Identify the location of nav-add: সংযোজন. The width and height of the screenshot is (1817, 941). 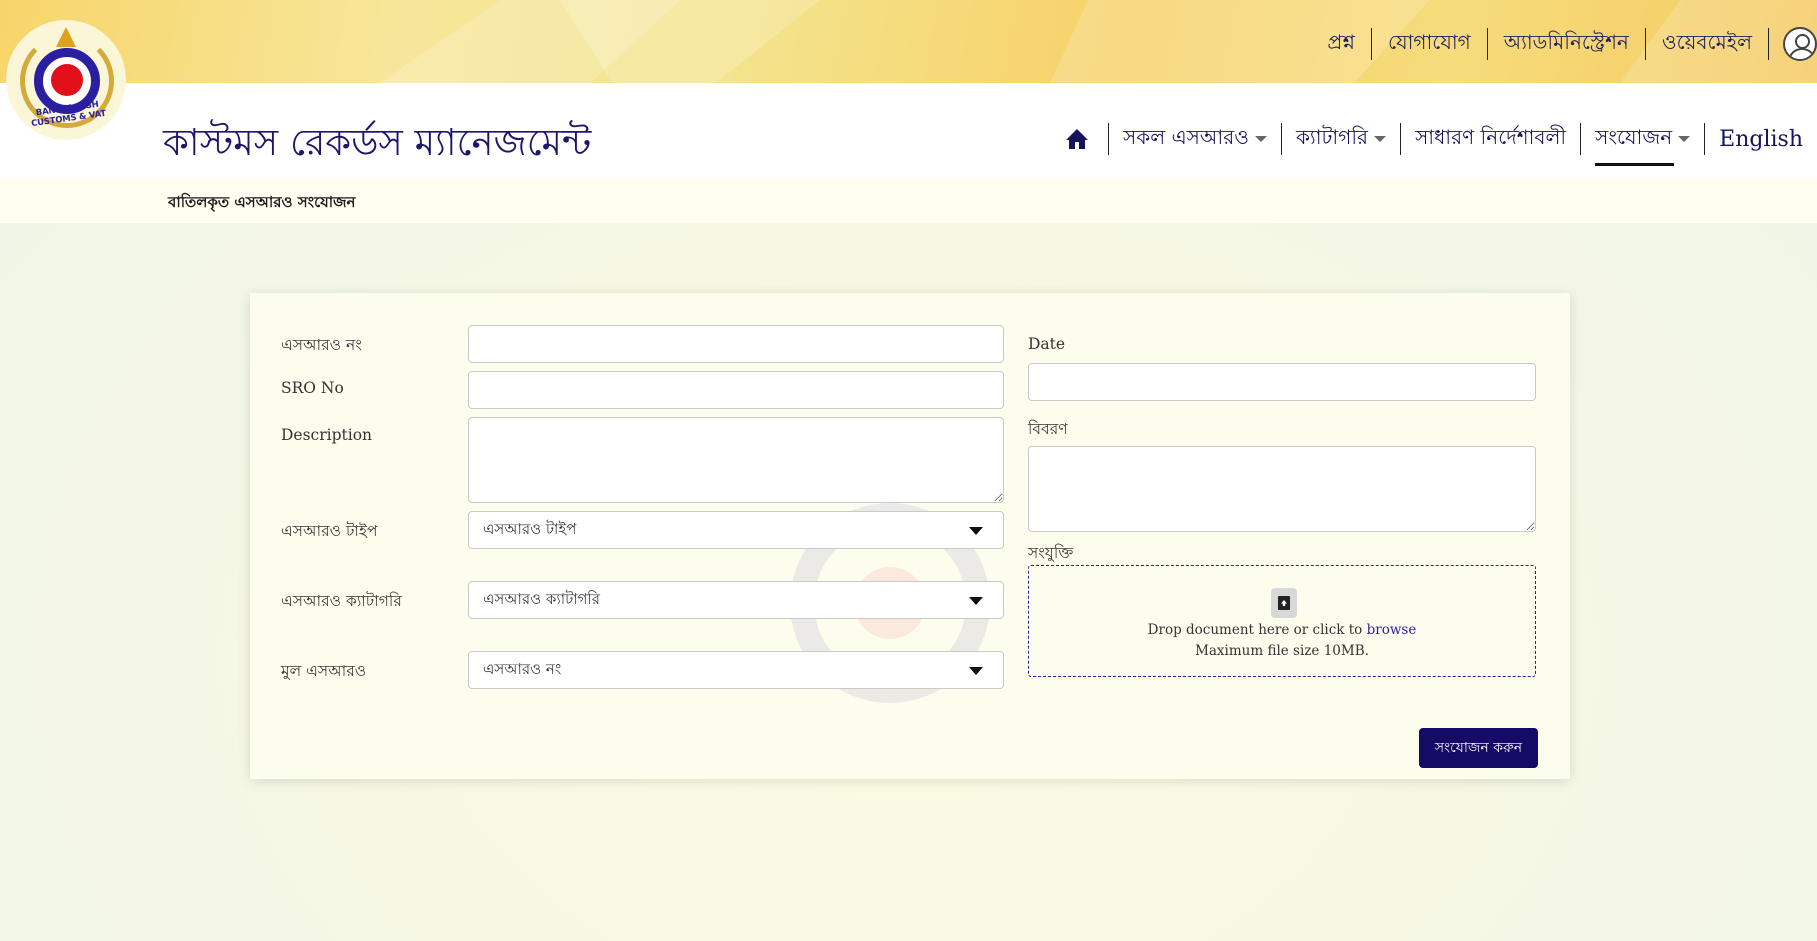
(1642, 144).